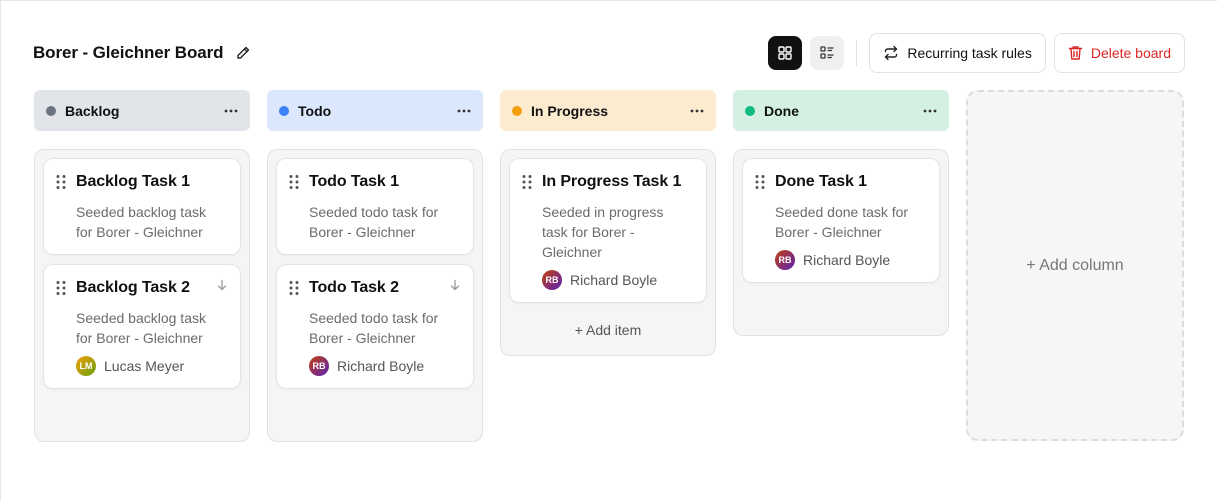 This screenshot has width=1217, height=500. Describe the element at coordinates (612, 181) in the screenshot. I see `task-title: In Progress Task 1` at that location.